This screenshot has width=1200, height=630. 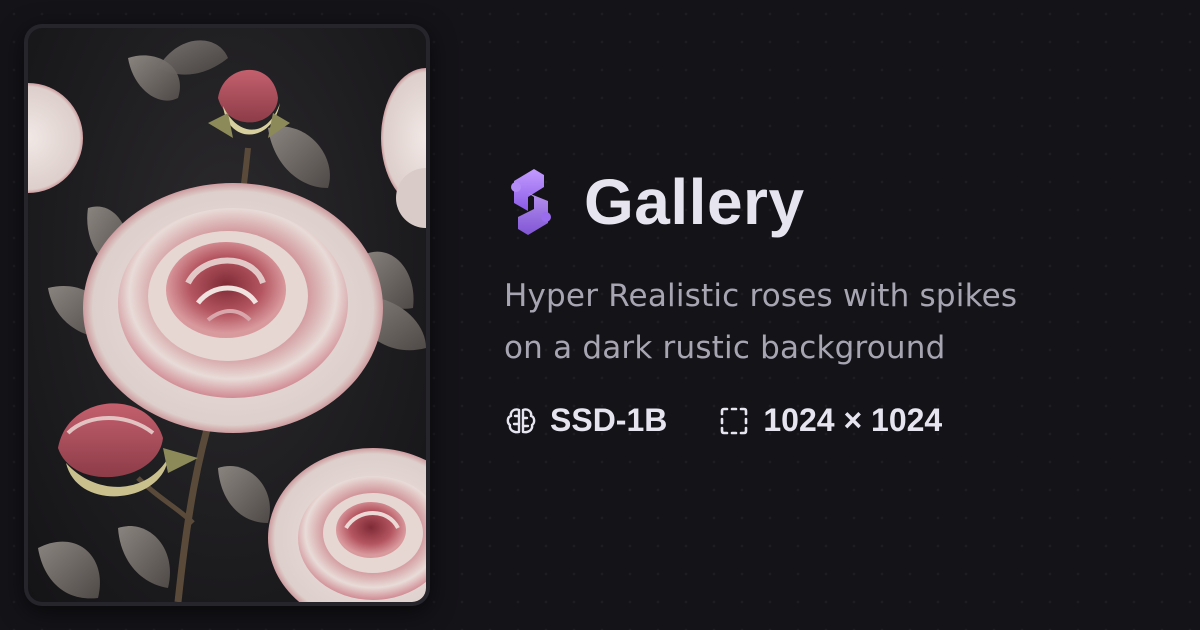 I want to click on model-name: SSD-1B, so click(x=609, y=420).